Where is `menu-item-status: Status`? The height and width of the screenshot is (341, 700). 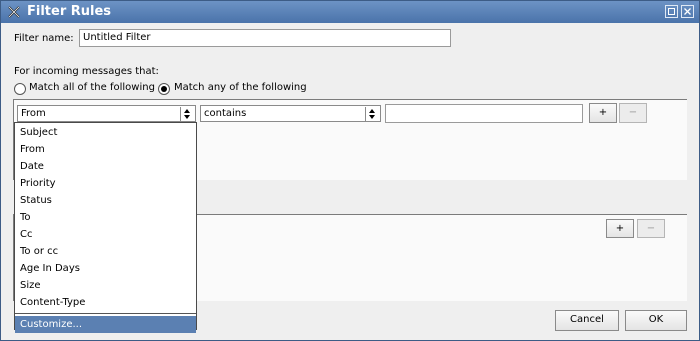
menu-item-status: Status is located at coordinates (105, 200).